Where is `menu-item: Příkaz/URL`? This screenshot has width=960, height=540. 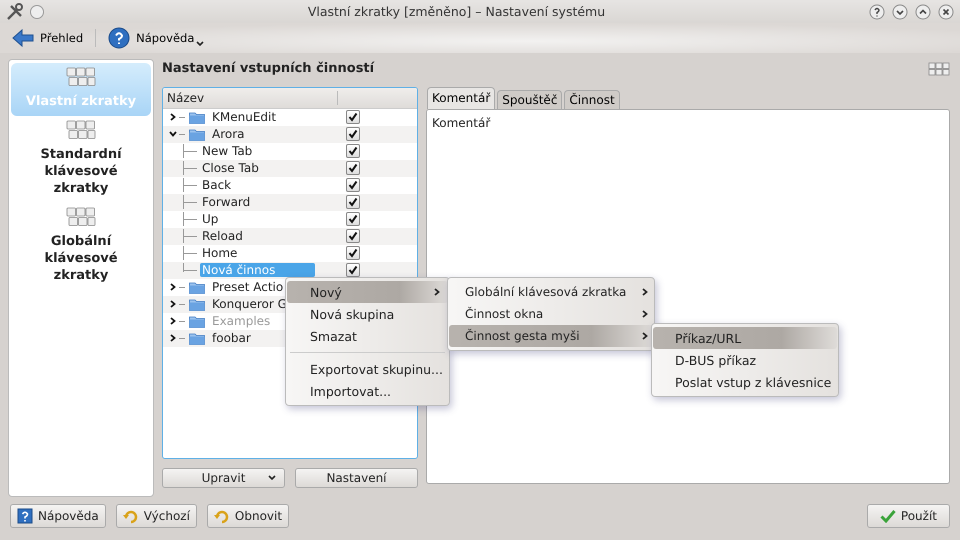 menu-item: Příkaz/URL is located at coordinates (745, 338).